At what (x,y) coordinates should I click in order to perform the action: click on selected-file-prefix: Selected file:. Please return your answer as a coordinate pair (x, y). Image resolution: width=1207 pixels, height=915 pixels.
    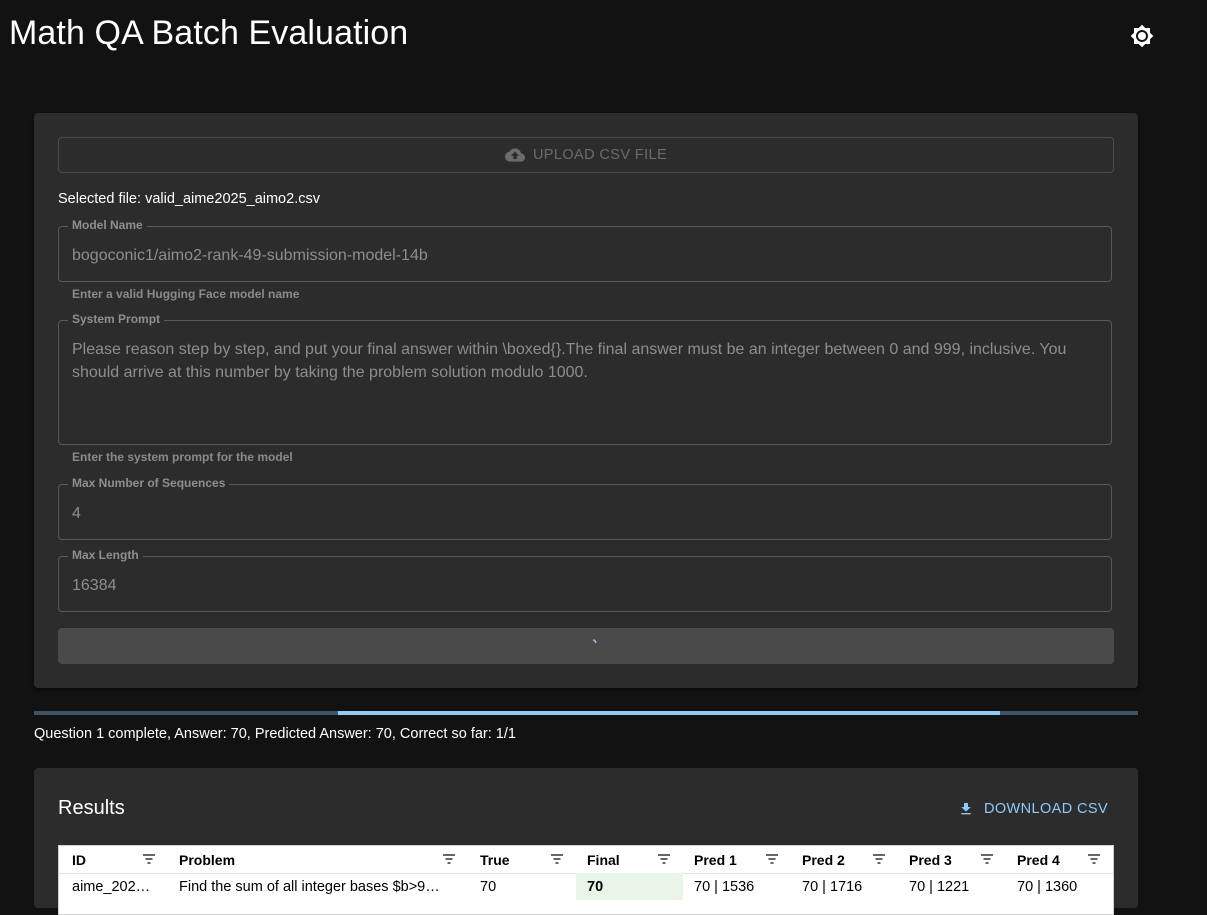
    Looking at the image, I should click on (102, 199).